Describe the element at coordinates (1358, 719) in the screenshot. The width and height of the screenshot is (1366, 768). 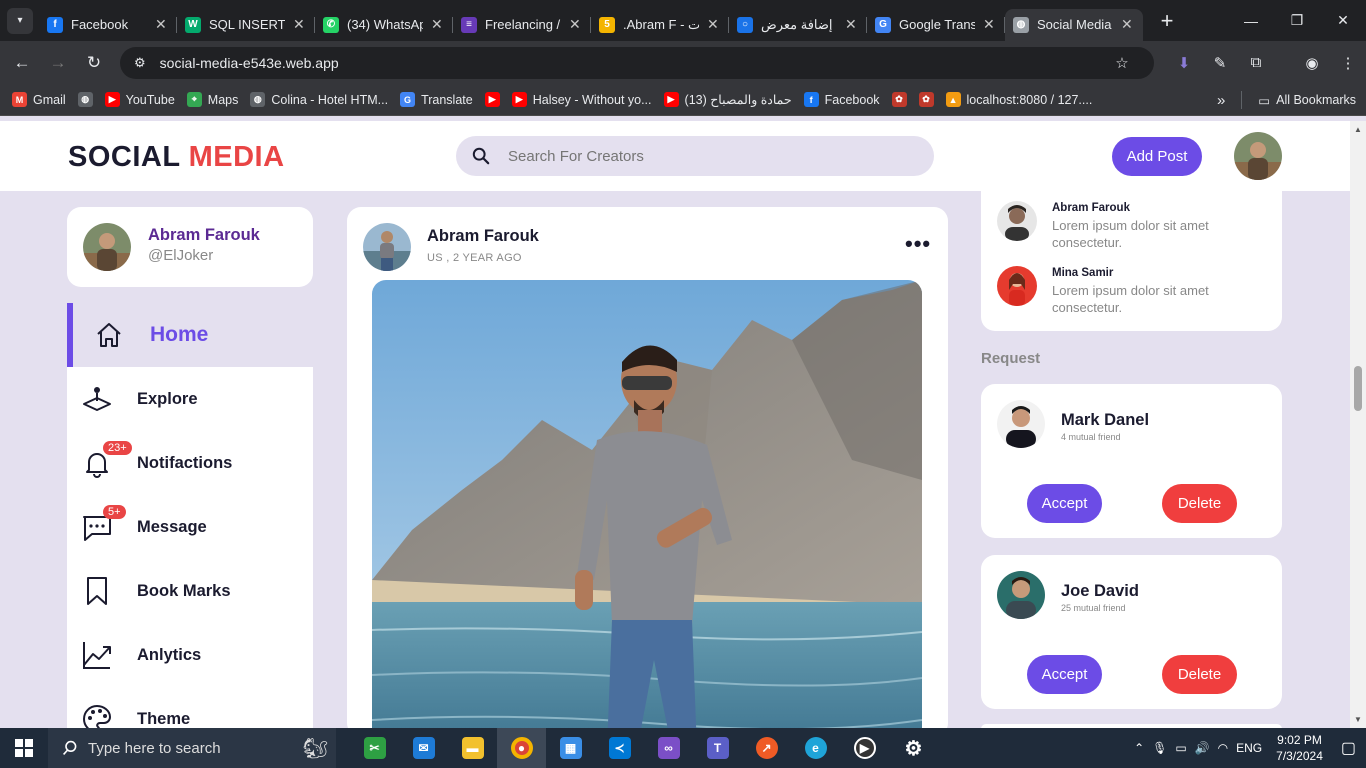
I see `scroll-down-icon: ▼` at that location.